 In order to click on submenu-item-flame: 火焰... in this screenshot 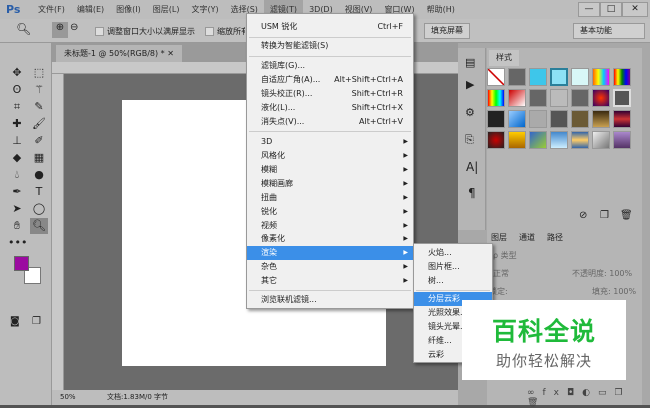, I will do `click(453, 253)`.